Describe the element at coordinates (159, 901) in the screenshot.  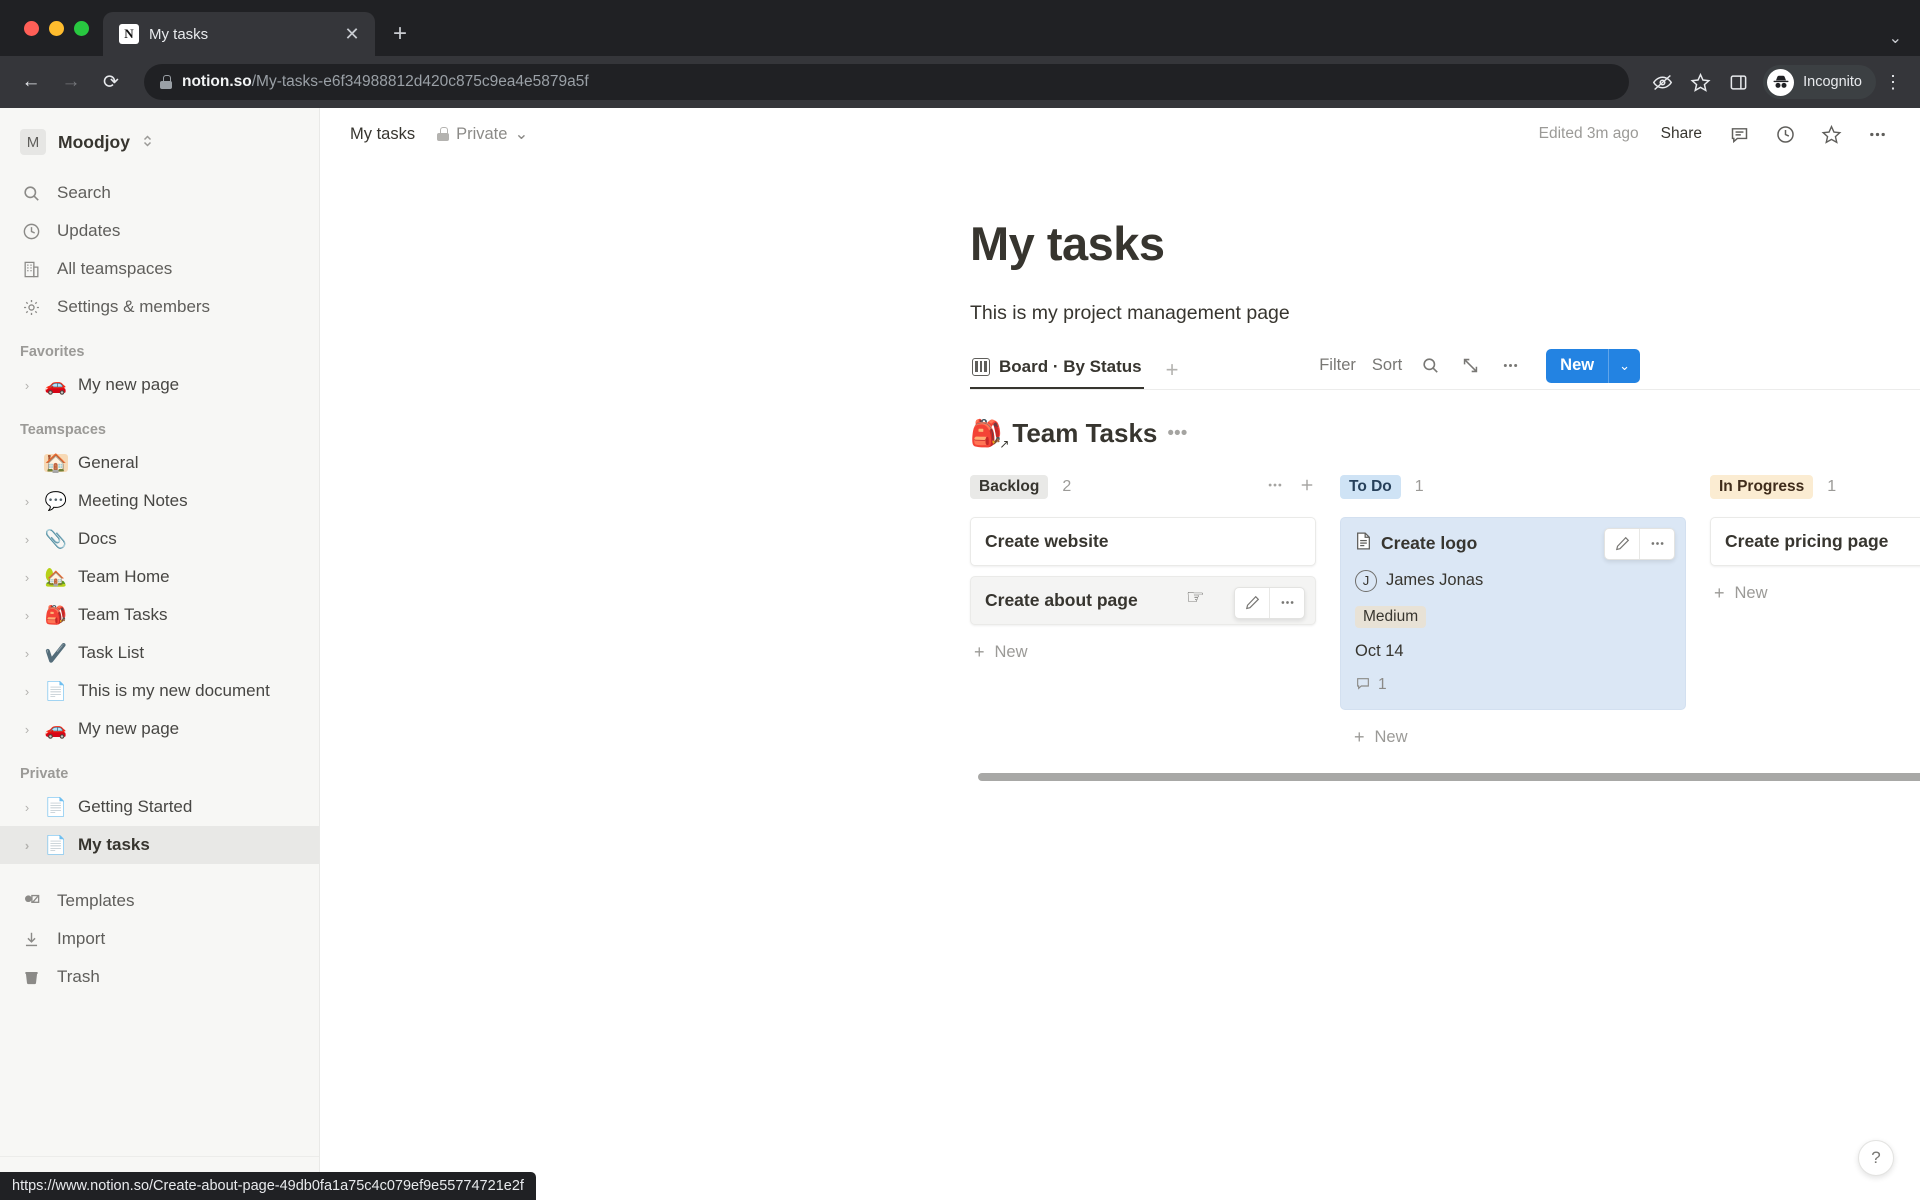
I see `sidebar-item-templates: Templates` at that location.